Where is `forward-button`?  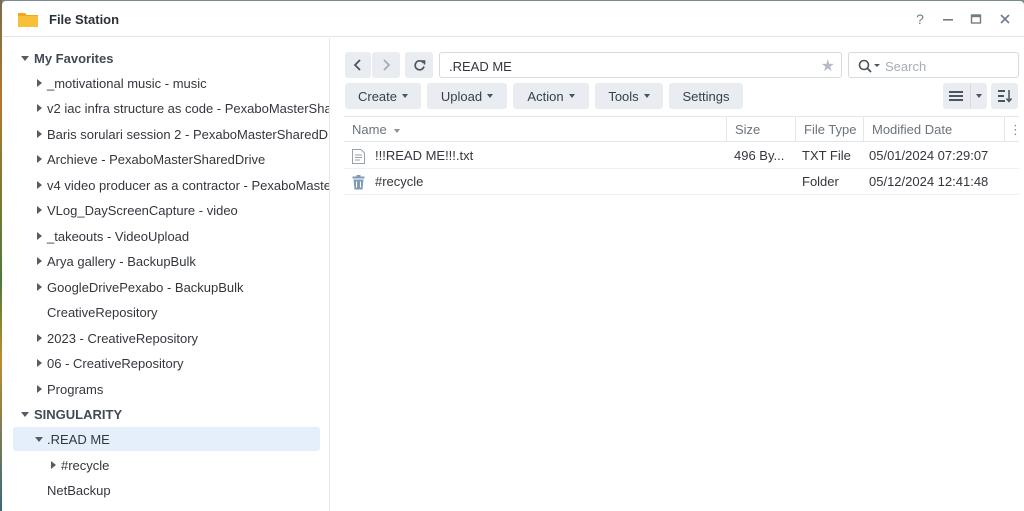 forward-button is located at coordinates (386, 65).